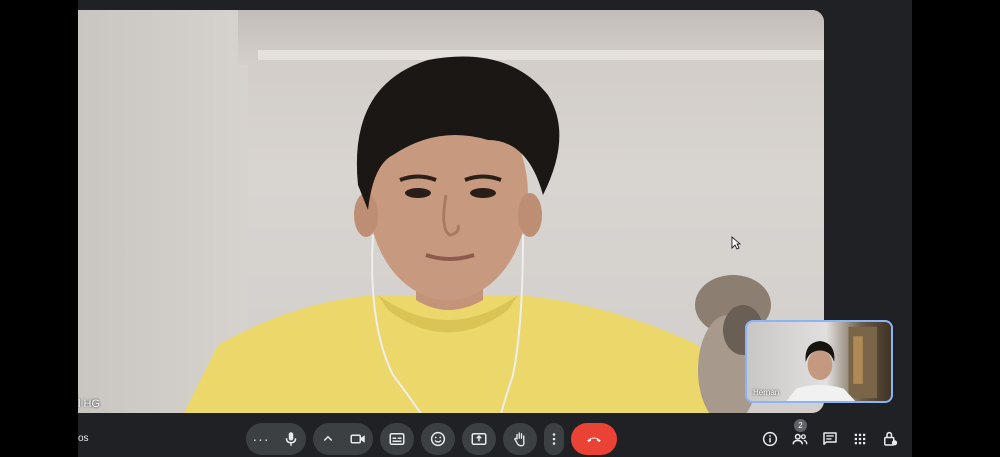 The image size is (1000, 457). Describe the element at coordinates (83, 438) in the screenshot. I see `meeting-code: os` at that location.